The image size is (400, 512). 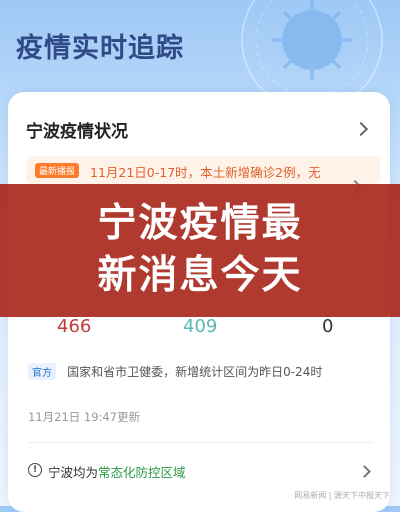 I want to click on official-tag: 官方, so click(x=42, y=371).